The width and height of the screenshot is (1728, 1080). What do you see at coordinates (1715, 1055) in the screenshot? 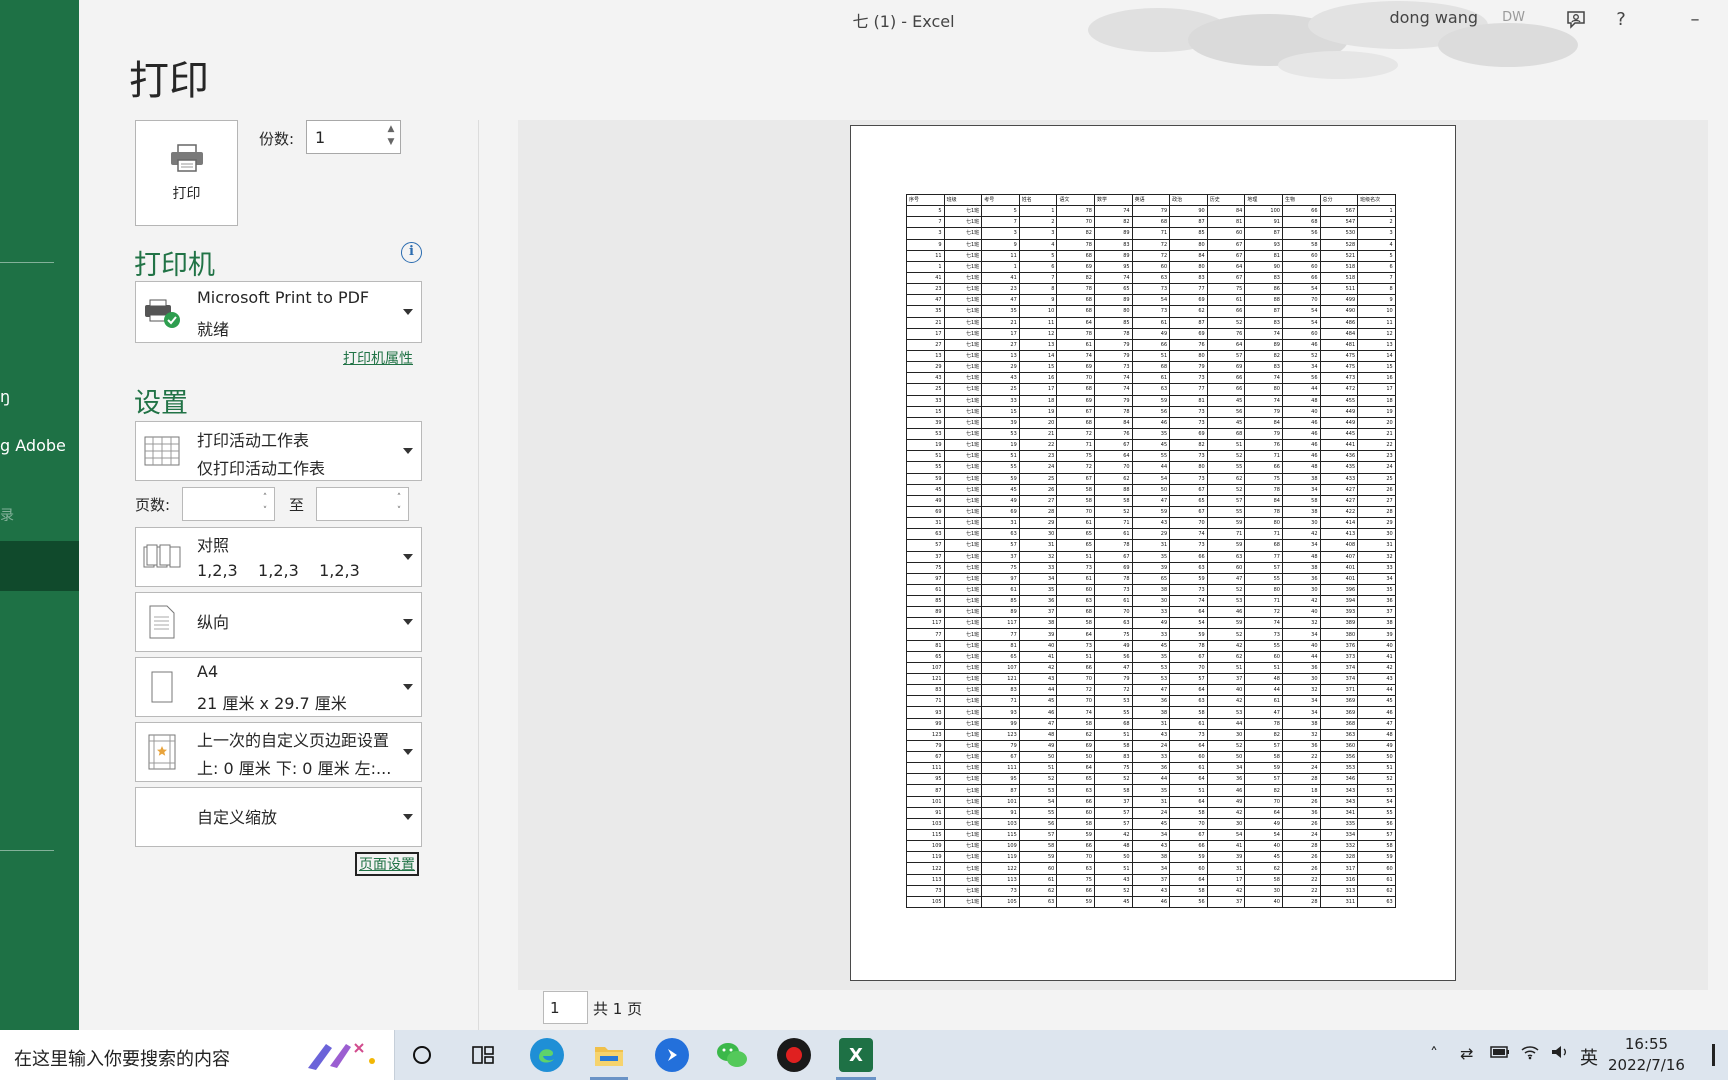
I see `show-desktop-button` at bounding box center [1715, 1055].